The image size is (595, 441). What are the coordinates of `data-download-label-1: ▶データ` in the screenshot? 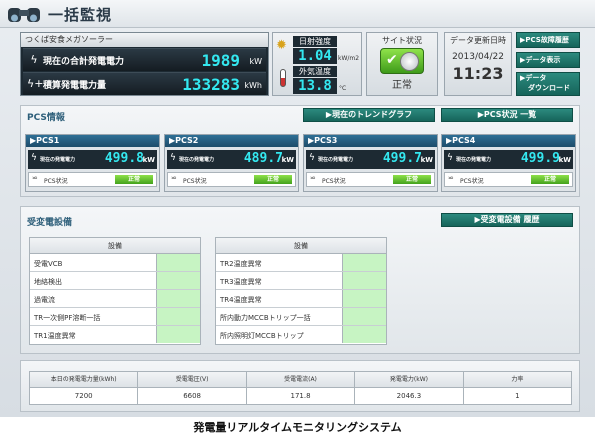 It's located at (533, 78).